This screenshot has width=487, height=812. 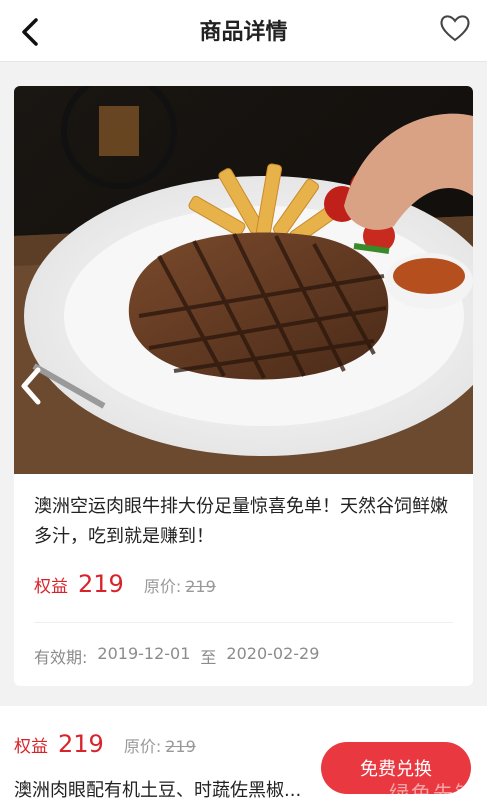 What do you see at coordinates (243, 759) in the screenshot?
I see `next-product-card: 权益 219 原价: 219 澳洲肉眼配有机土豆、时蔬佐黑椒... 免费兑换` at bounding box center [243, 759].